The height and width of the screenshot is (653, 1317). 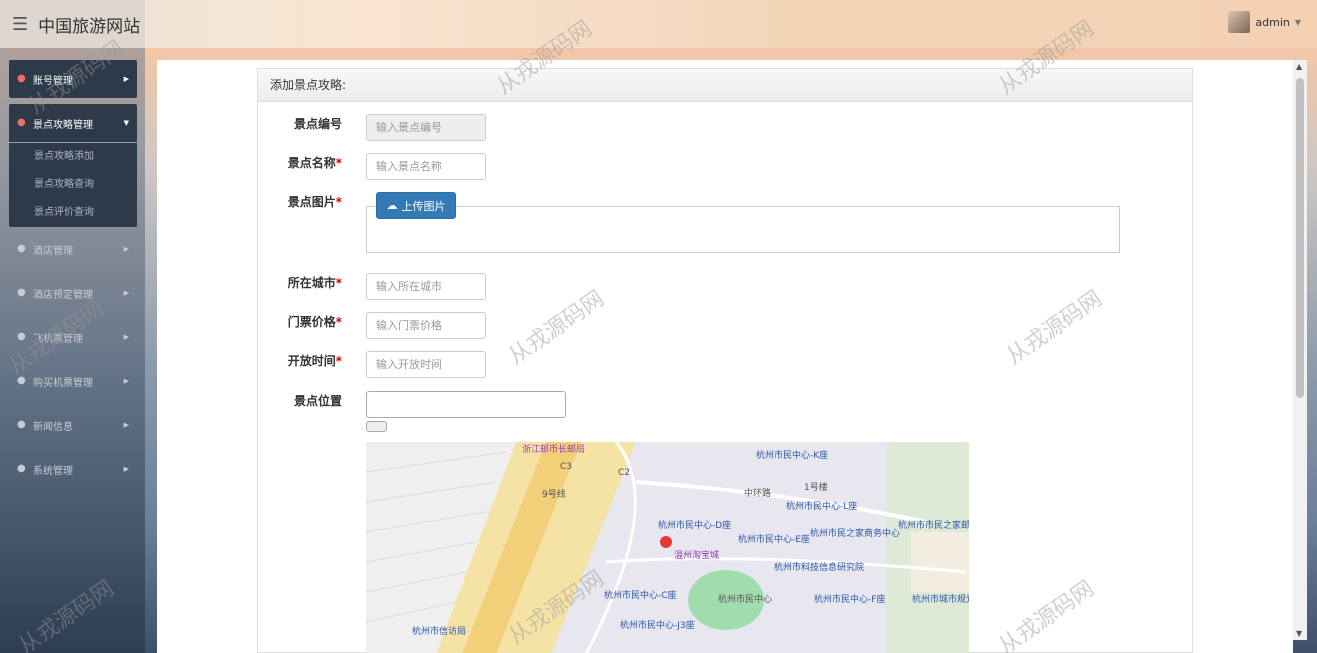 What do you see at coordinates (20, 24) in the screenshot?
I see `menu-toggle-icon: ☰` at bounding box center [20, 24].